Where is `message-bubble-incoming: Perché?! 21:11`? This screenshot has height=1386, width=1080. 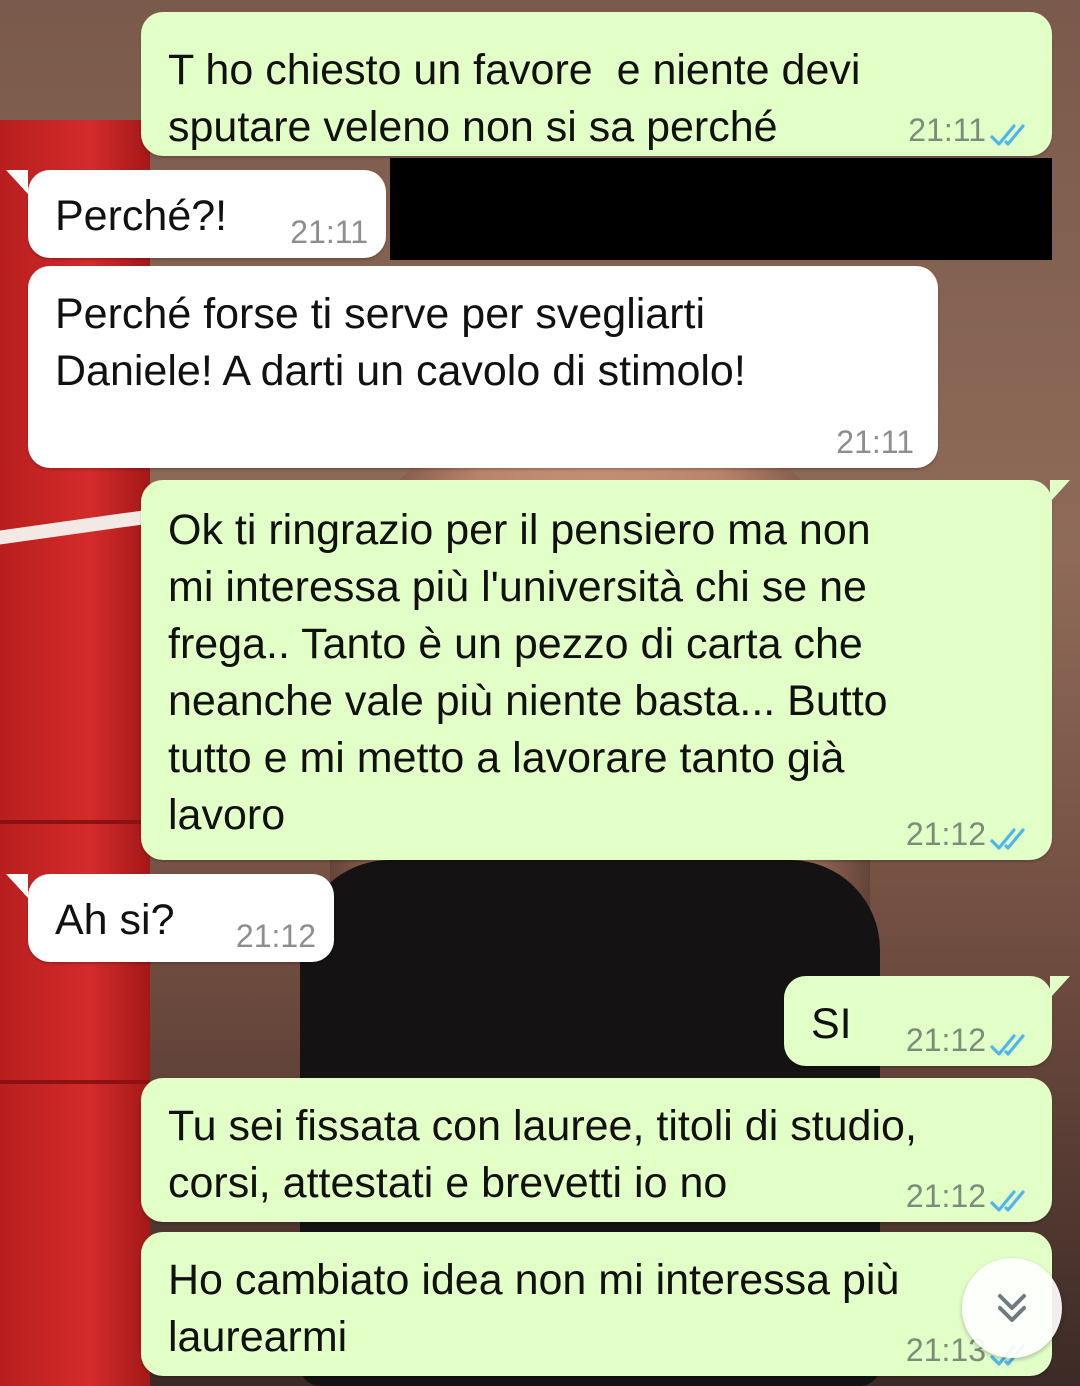
message-bubble-incoming: Perché?! 21:11 is located at coordinates (196, 214).